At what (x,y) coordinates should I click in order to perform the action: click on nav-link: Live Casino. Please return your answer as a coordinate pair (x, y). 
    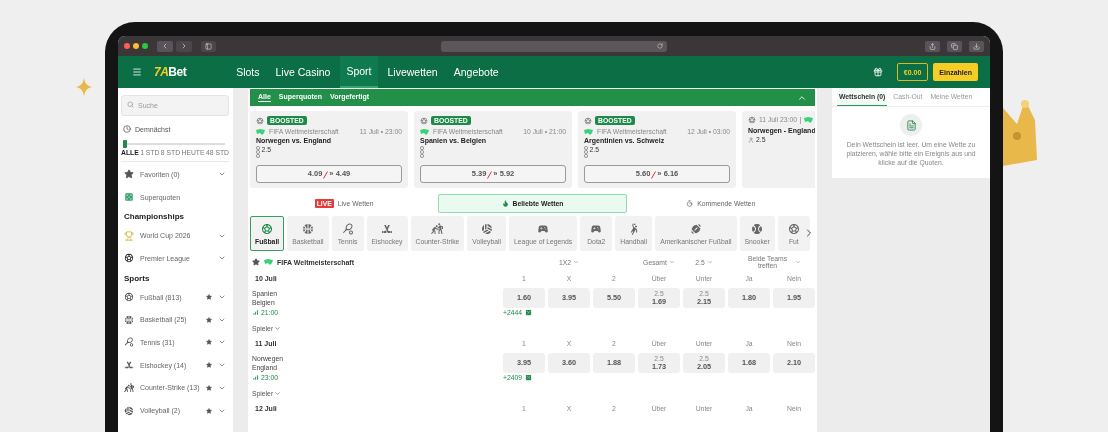
    Looking at the image, I should click on (303, 72).